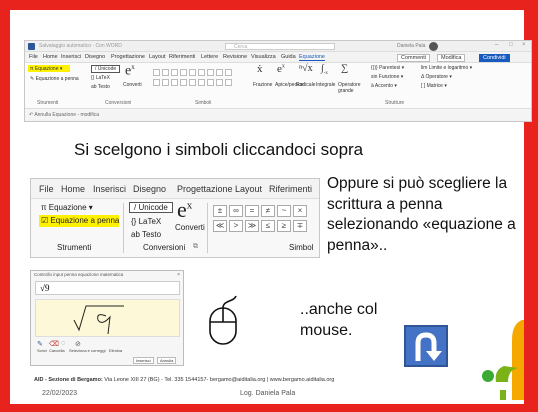 This screenshot has width=538, height=412. What do you see at coordinates (220, 226) in the screenshot?
I see `zoom-symbol-ll: ≪` at bounding box center [220, 226].